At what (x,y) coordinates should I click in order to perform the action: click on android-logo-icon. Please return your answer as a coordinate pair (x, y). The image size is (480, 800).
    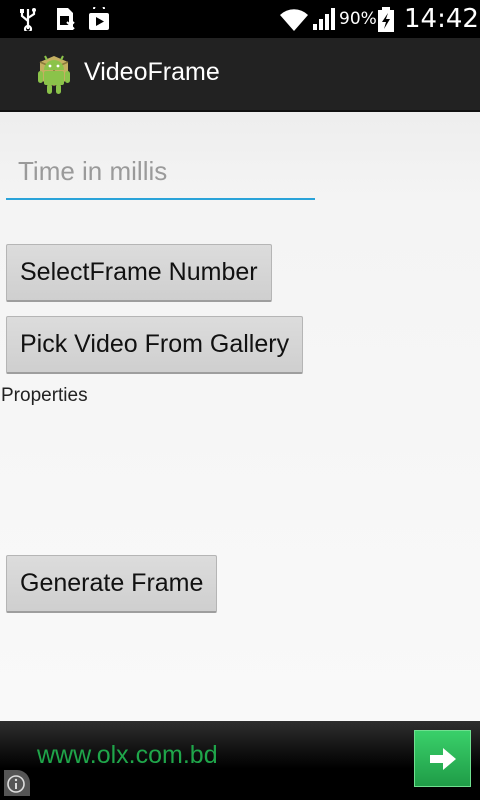
    Looking at the image, I should click on (54, 74).